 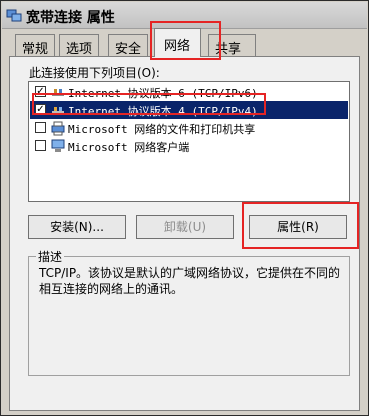 I want to click on network-client-label: Microsoft 网络客户端, so click(x=129, y=147).